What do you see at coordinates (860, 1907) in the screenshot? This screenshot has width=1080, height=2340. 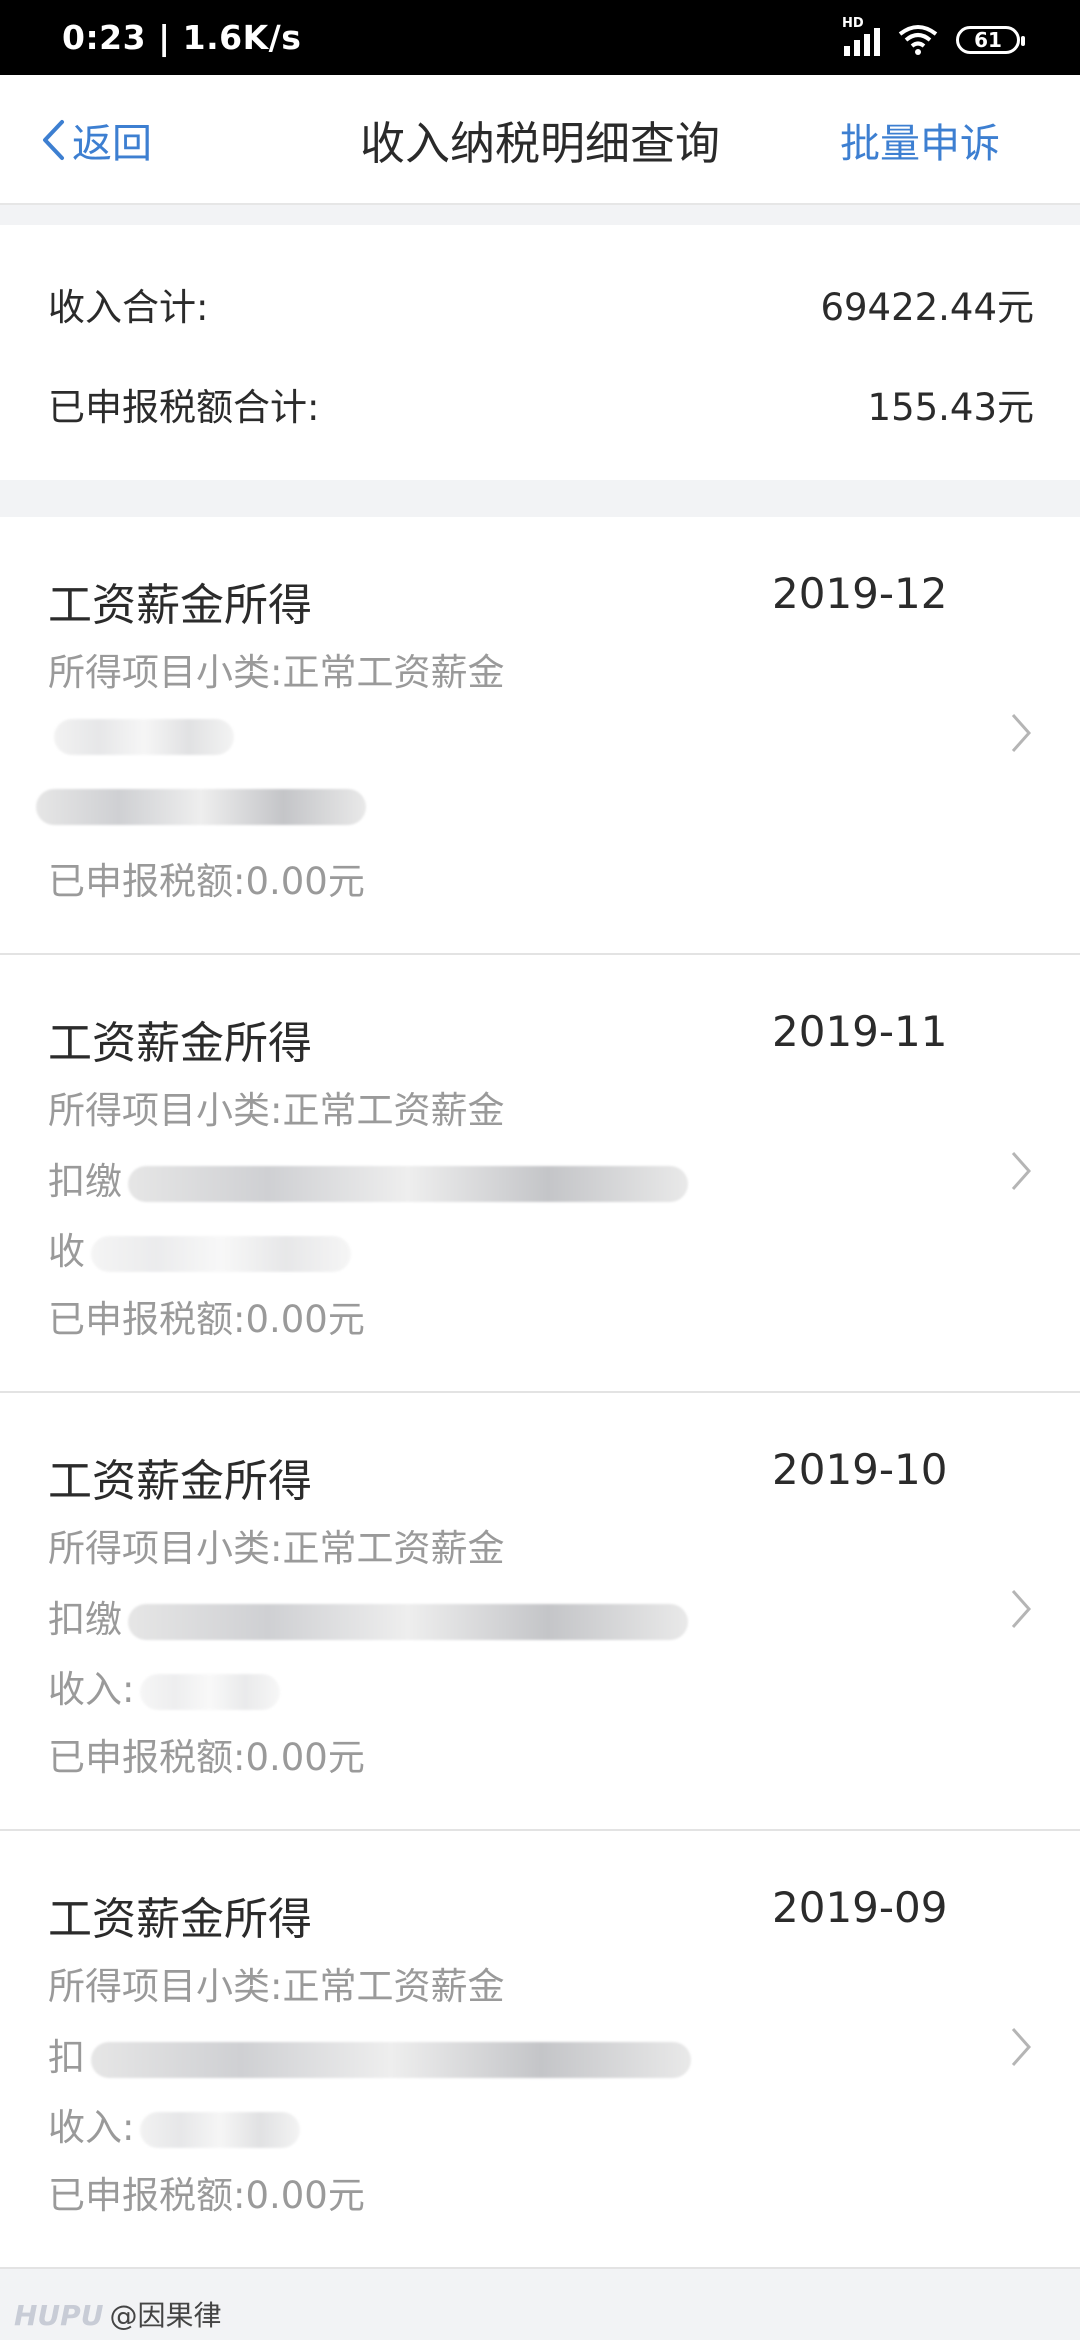 I see `record-date: 2019-09` at bounding box center [860, 1907].